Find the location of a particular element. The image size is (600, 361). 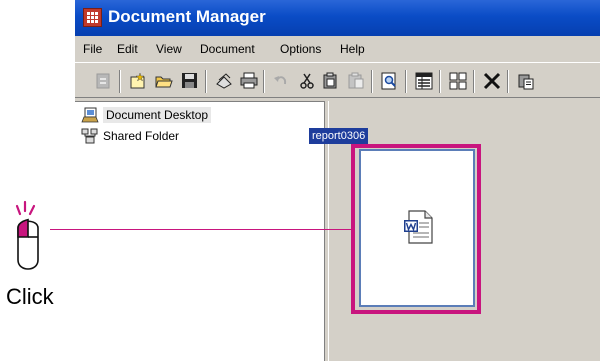

menu-edit: Edit is located at coordinates (127, 49).